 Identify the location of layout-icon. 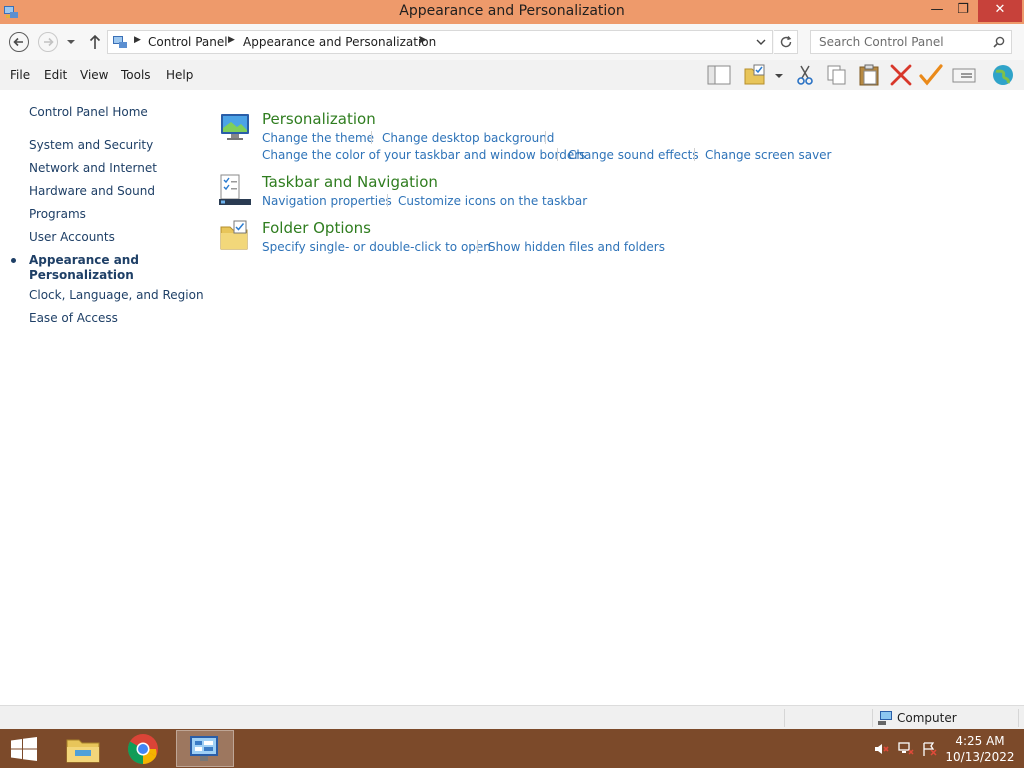
(719, 75).